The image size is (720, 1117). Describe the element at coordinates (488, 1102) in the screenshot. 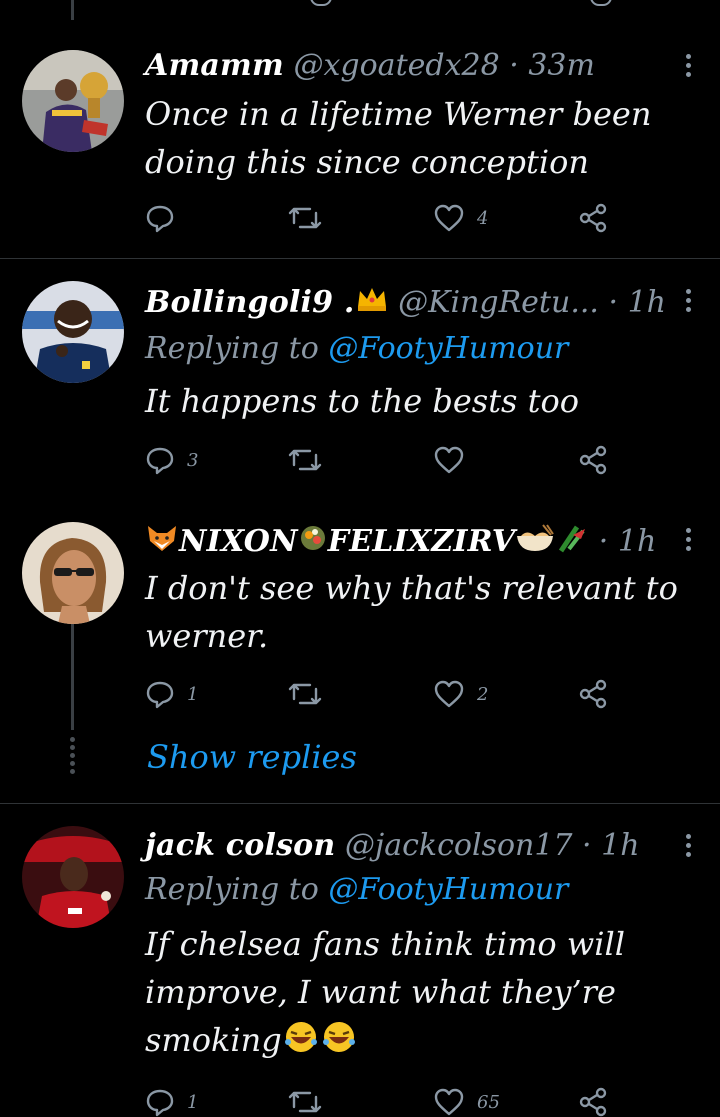

I see `like-count: 65` at that location.